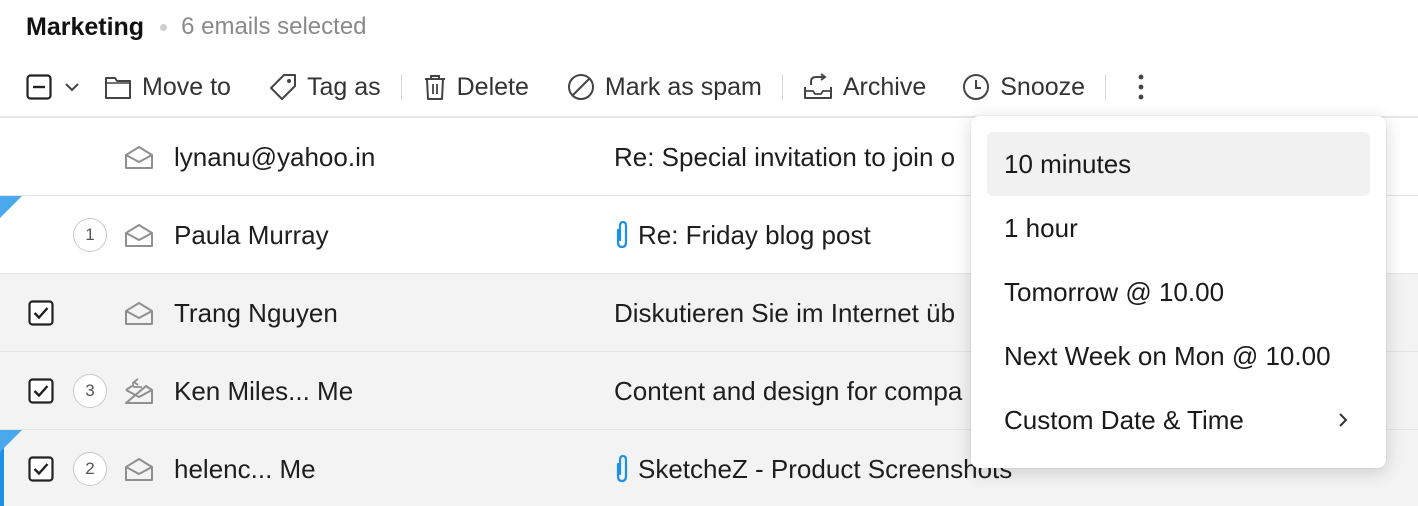  What do you see at coordinates (683, 86) in the screenshot?
I see `mark-as-spam-label: Mark as spam` at bounding box center [683, 86].